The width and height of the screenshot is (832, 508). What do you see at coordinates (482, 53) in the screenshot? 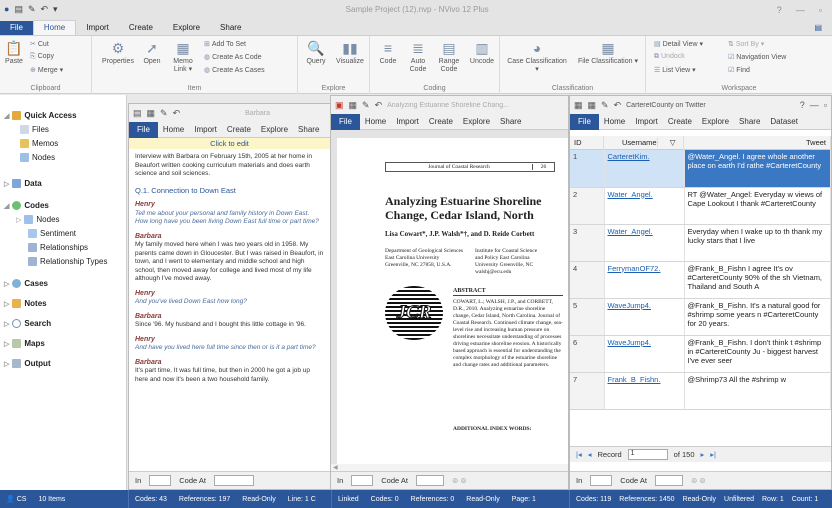
I see `uncode-button: ▥ Uncode` at bounding box center [482, 53].